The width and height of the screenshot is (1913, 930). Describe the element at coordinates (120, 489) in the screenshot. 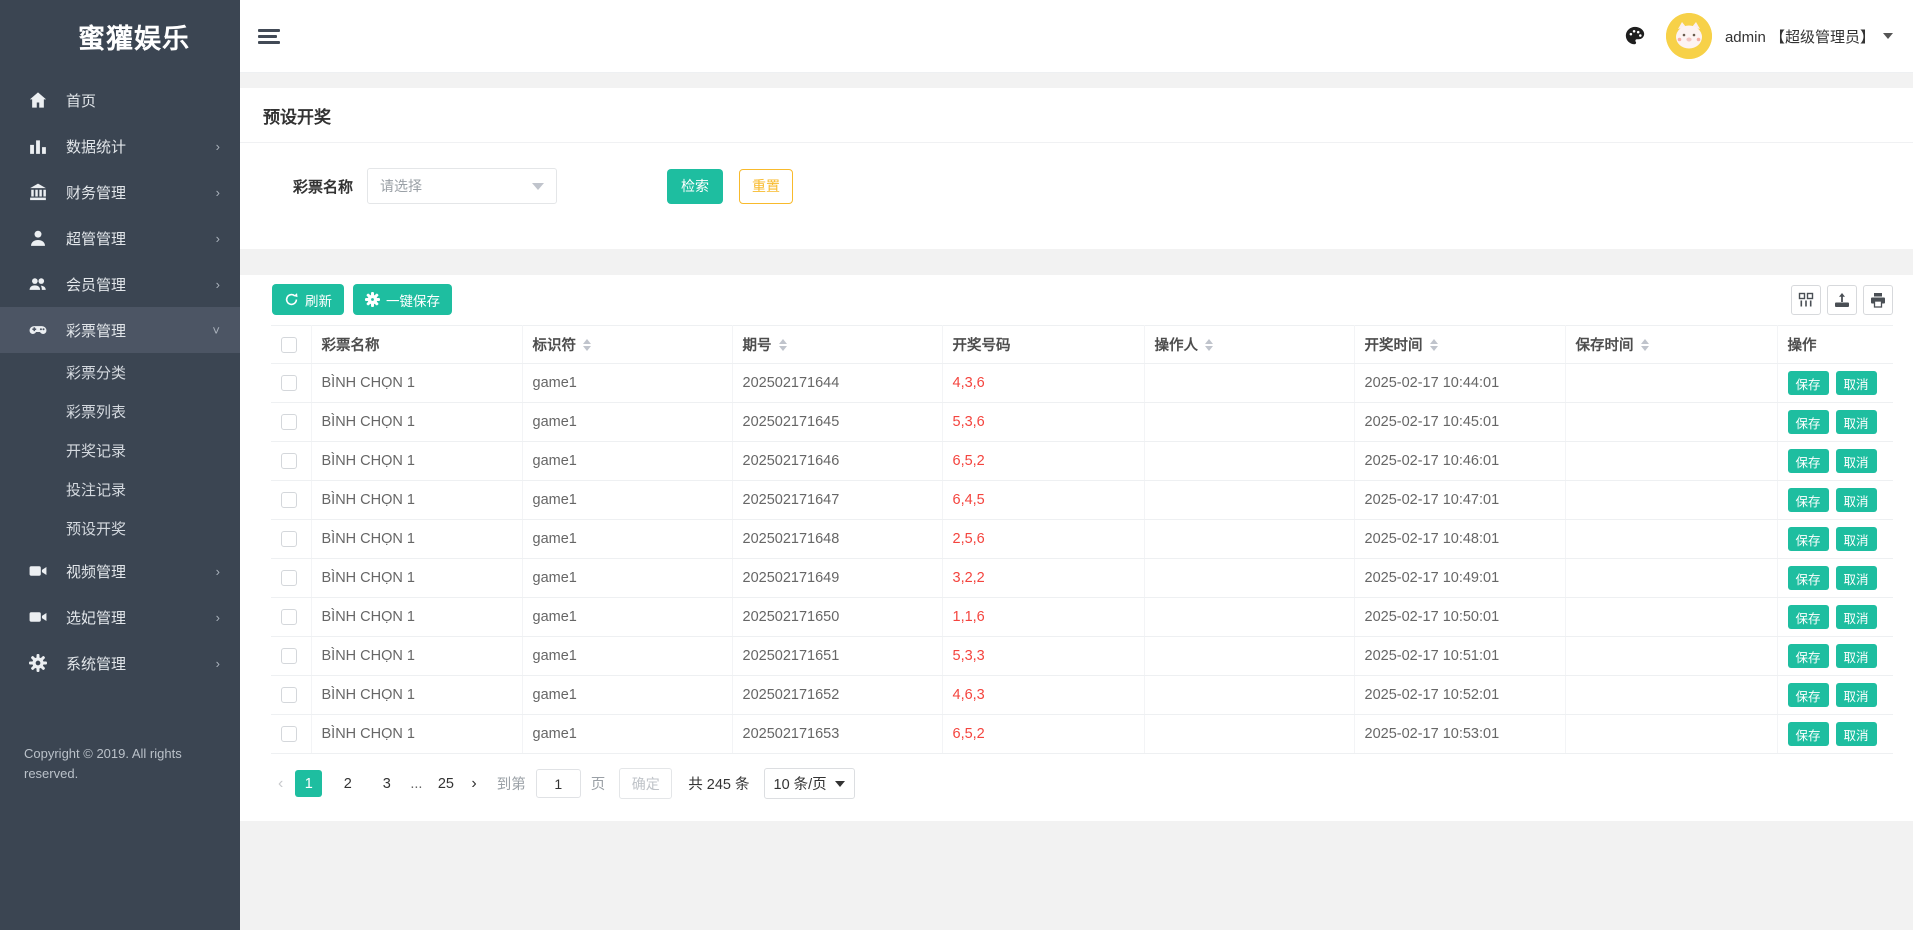

I see `submenu-item-bet-records: 投注记录` at that location.